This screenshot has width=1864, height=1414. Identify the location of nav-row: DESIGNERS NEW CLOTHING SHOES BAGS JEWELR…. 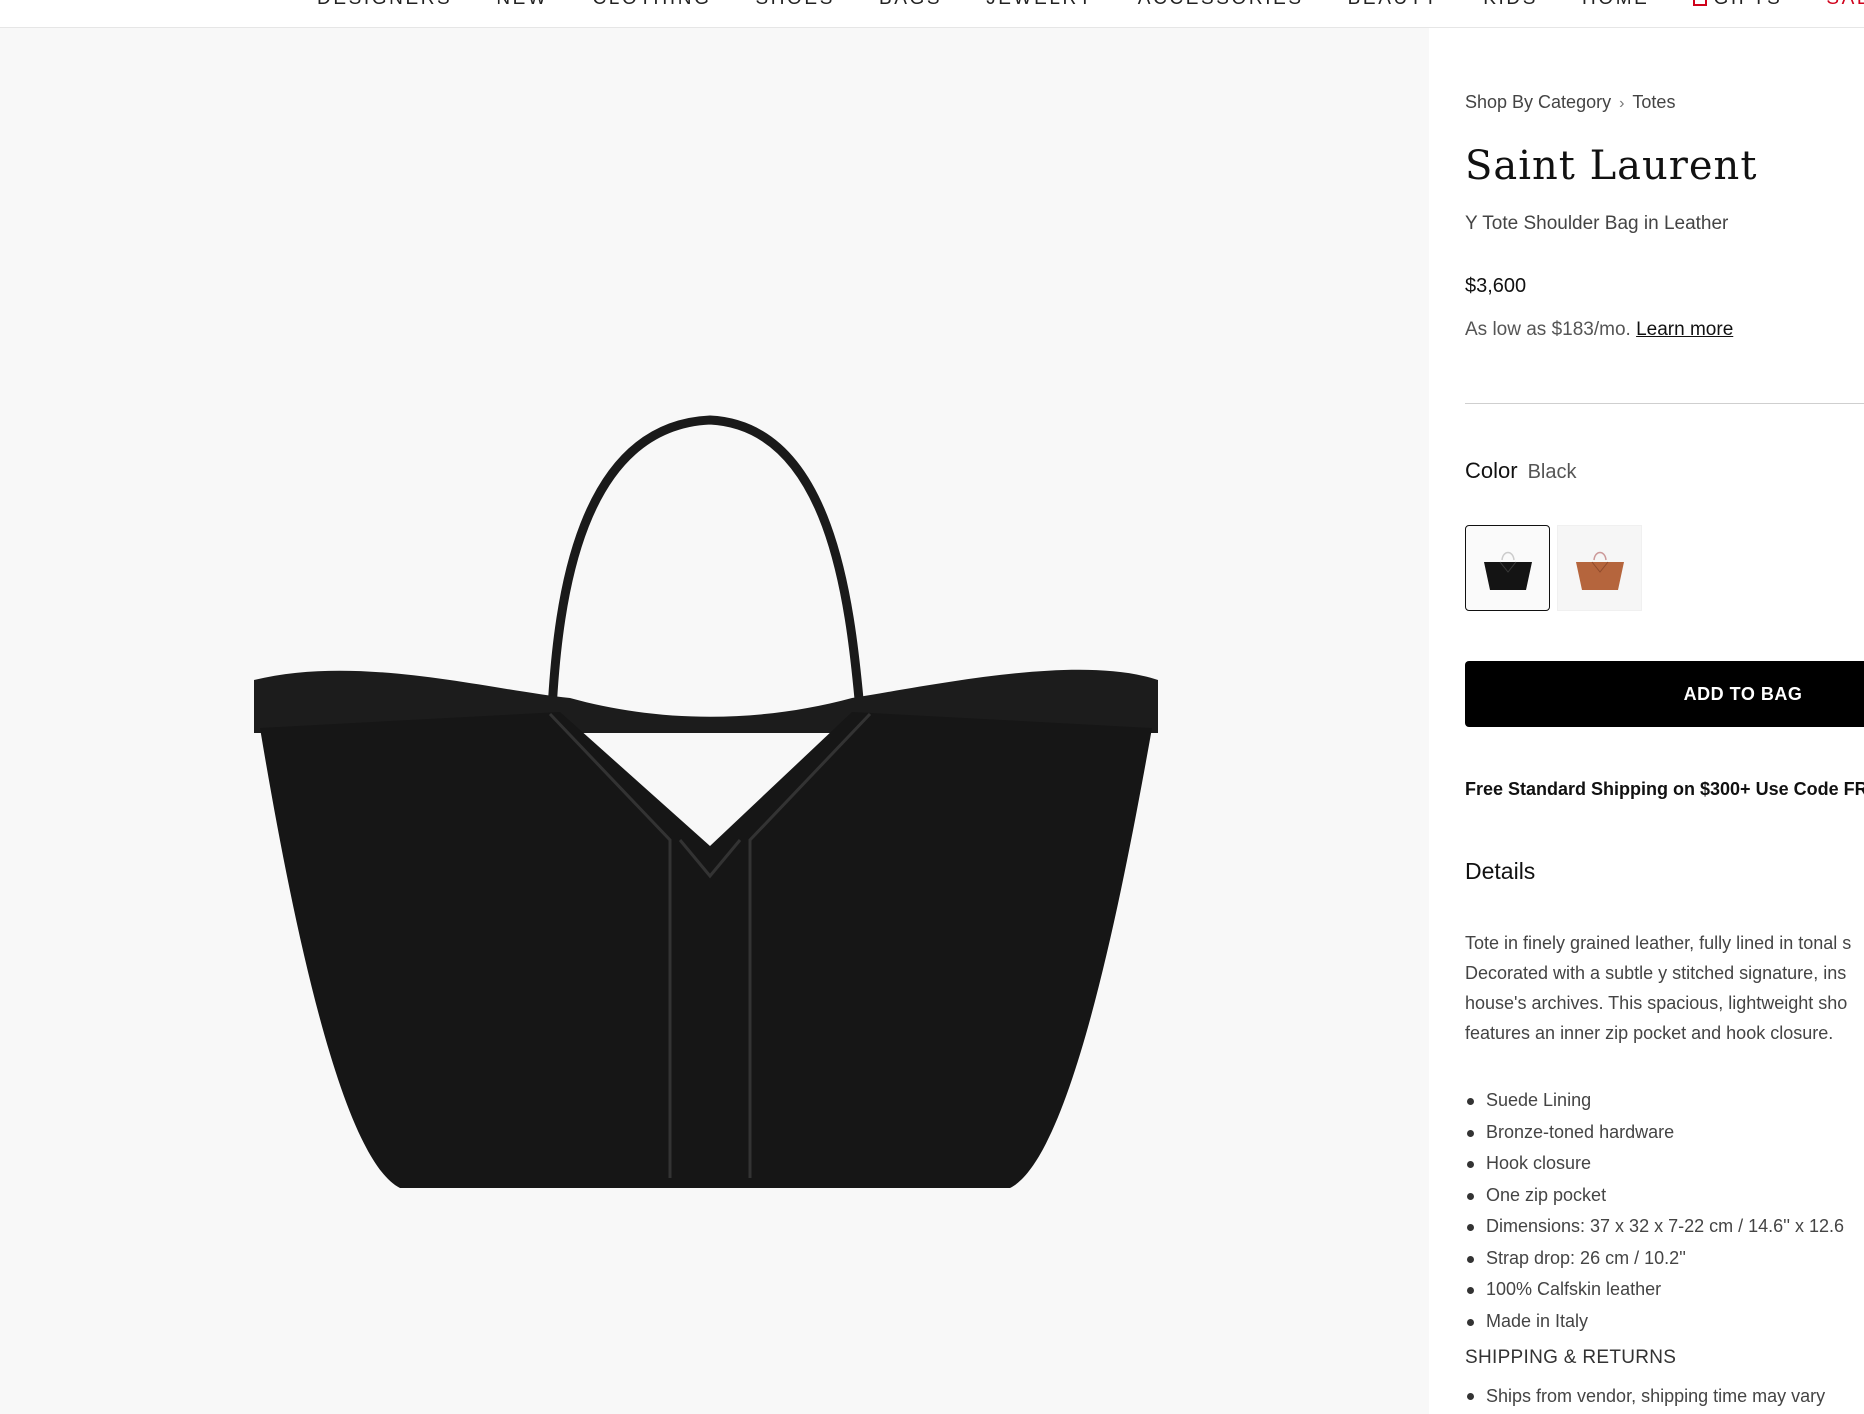
(1090, 5).